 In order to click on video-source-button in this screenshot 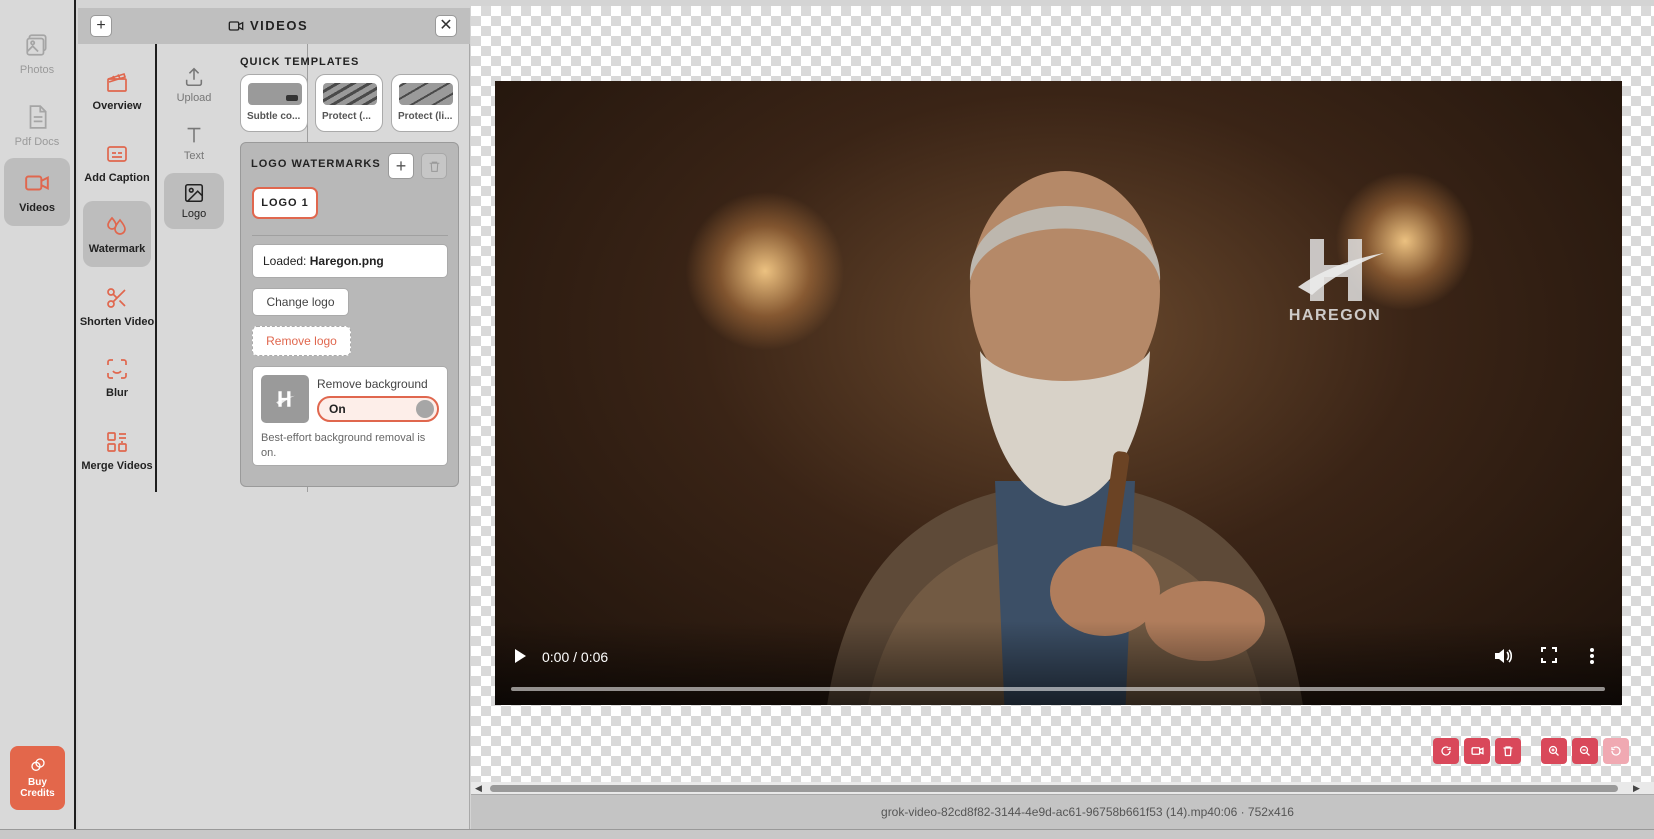, I will do `click(1477, 751)`.